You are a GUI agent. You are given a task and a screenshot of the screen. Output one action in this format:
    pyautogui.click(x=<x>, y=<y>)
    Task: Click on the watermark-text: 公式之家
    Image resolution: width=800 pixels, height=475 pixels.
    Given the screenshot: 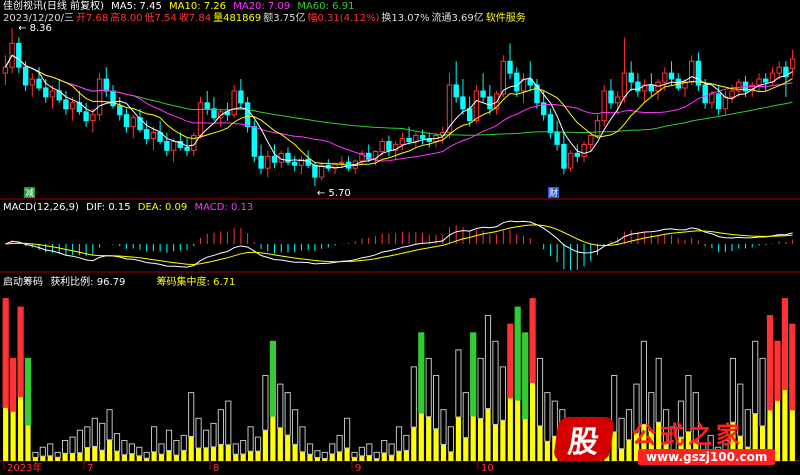 What is the action you would take?
    pyautogui.click(x=688, y=434)
    